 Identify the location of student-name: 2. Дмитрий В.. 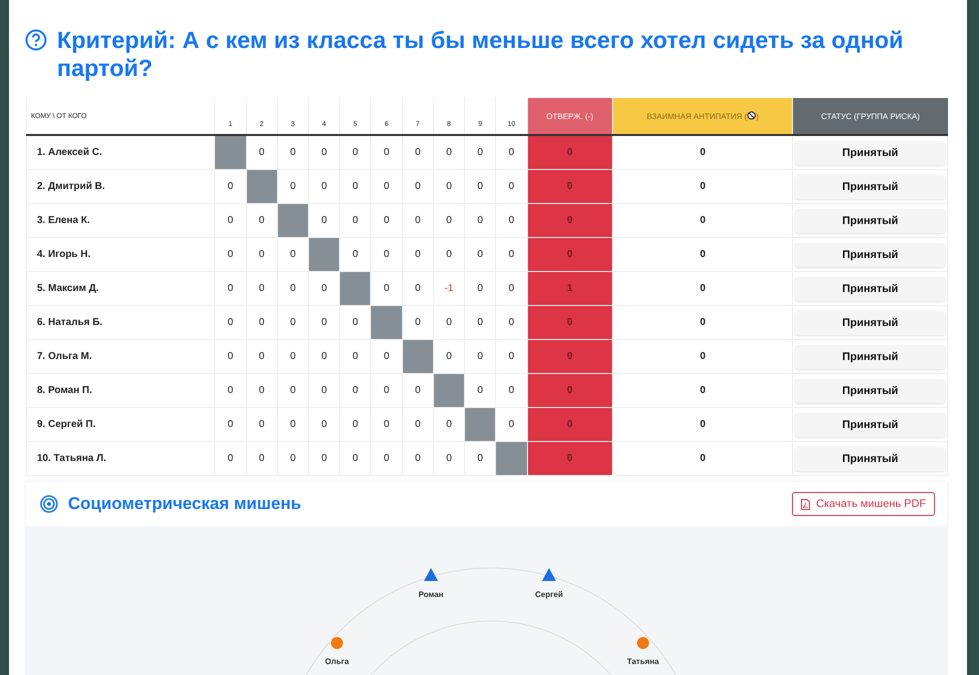
(120, 187).